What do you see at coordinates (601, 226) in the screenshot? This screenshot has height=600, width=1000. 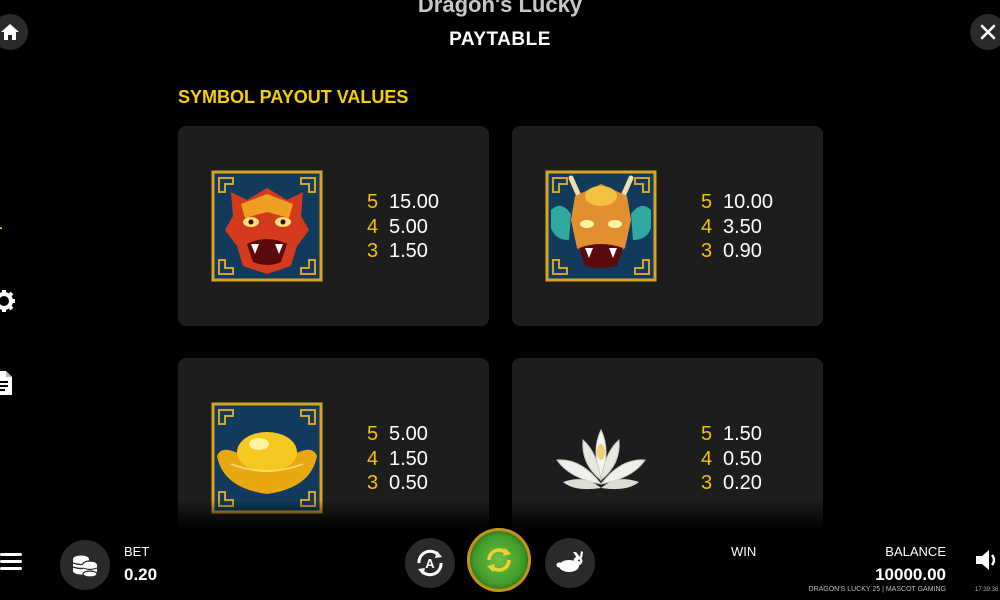 I see `teal-dragon-mask-icon` at bounding box center [601, 226].